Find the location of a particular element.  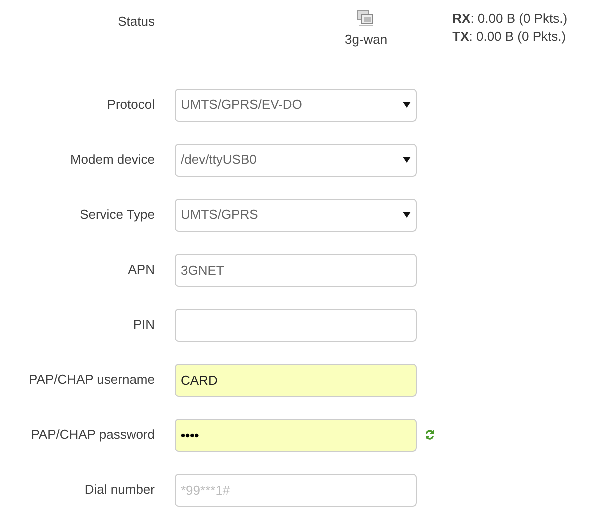

password-field: •••• is located at coordinates (296, 435).